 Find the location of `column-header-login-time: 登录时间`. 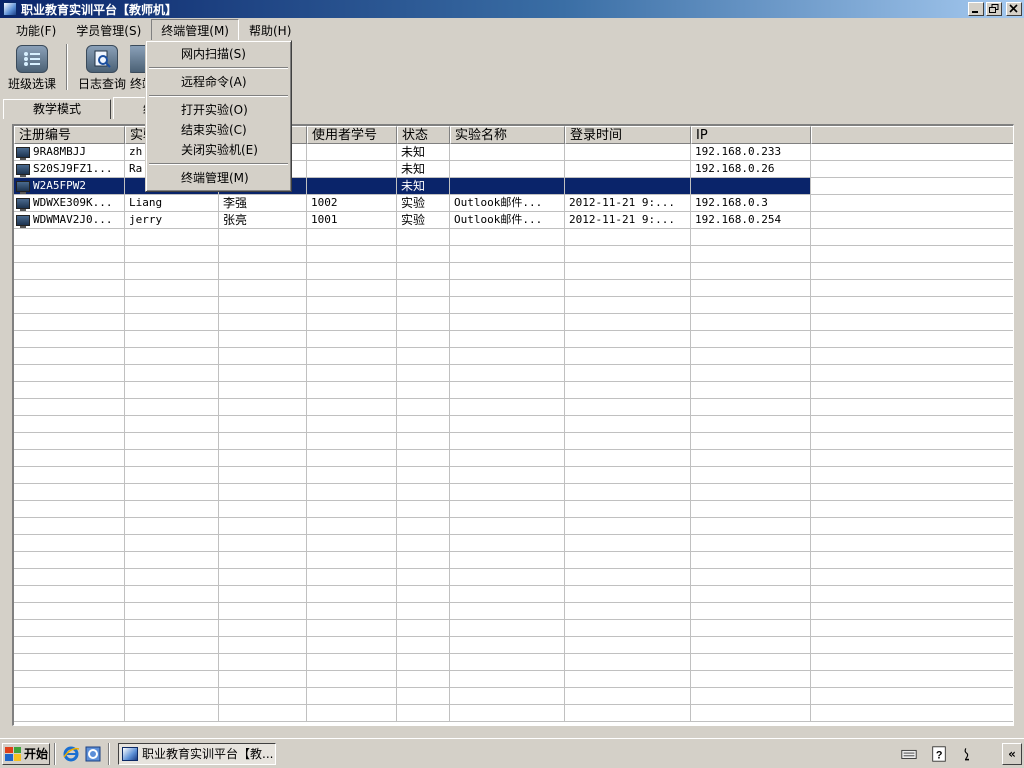

column-header-login-time: 登录时间 is located at coordinates (628, 135).